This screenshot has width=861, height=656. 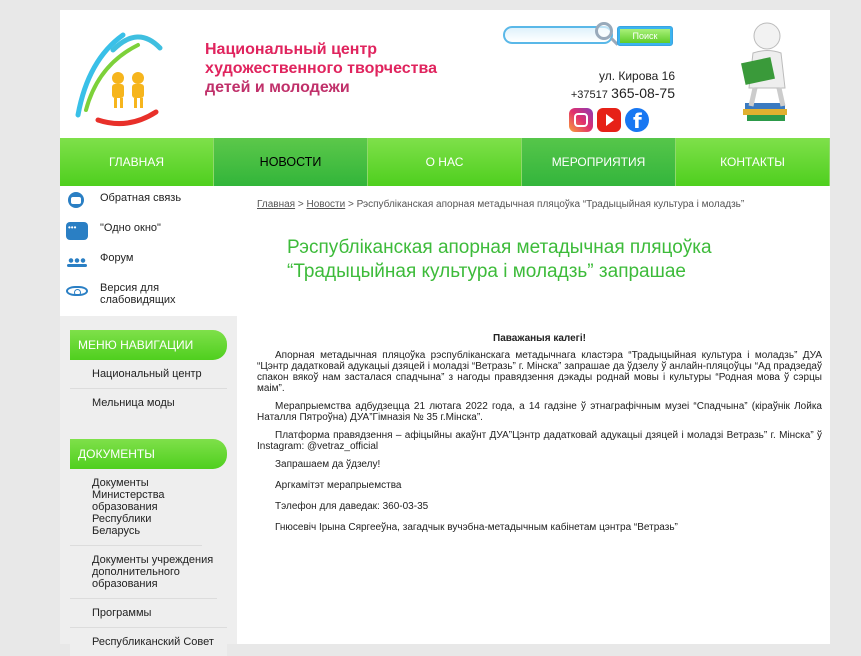 What do you see at coordinates (352, 506) in the screenshot?
I see `article-paragraph: Тэлефон для даведак: 360-03-35` at bounding box center [352, 506].